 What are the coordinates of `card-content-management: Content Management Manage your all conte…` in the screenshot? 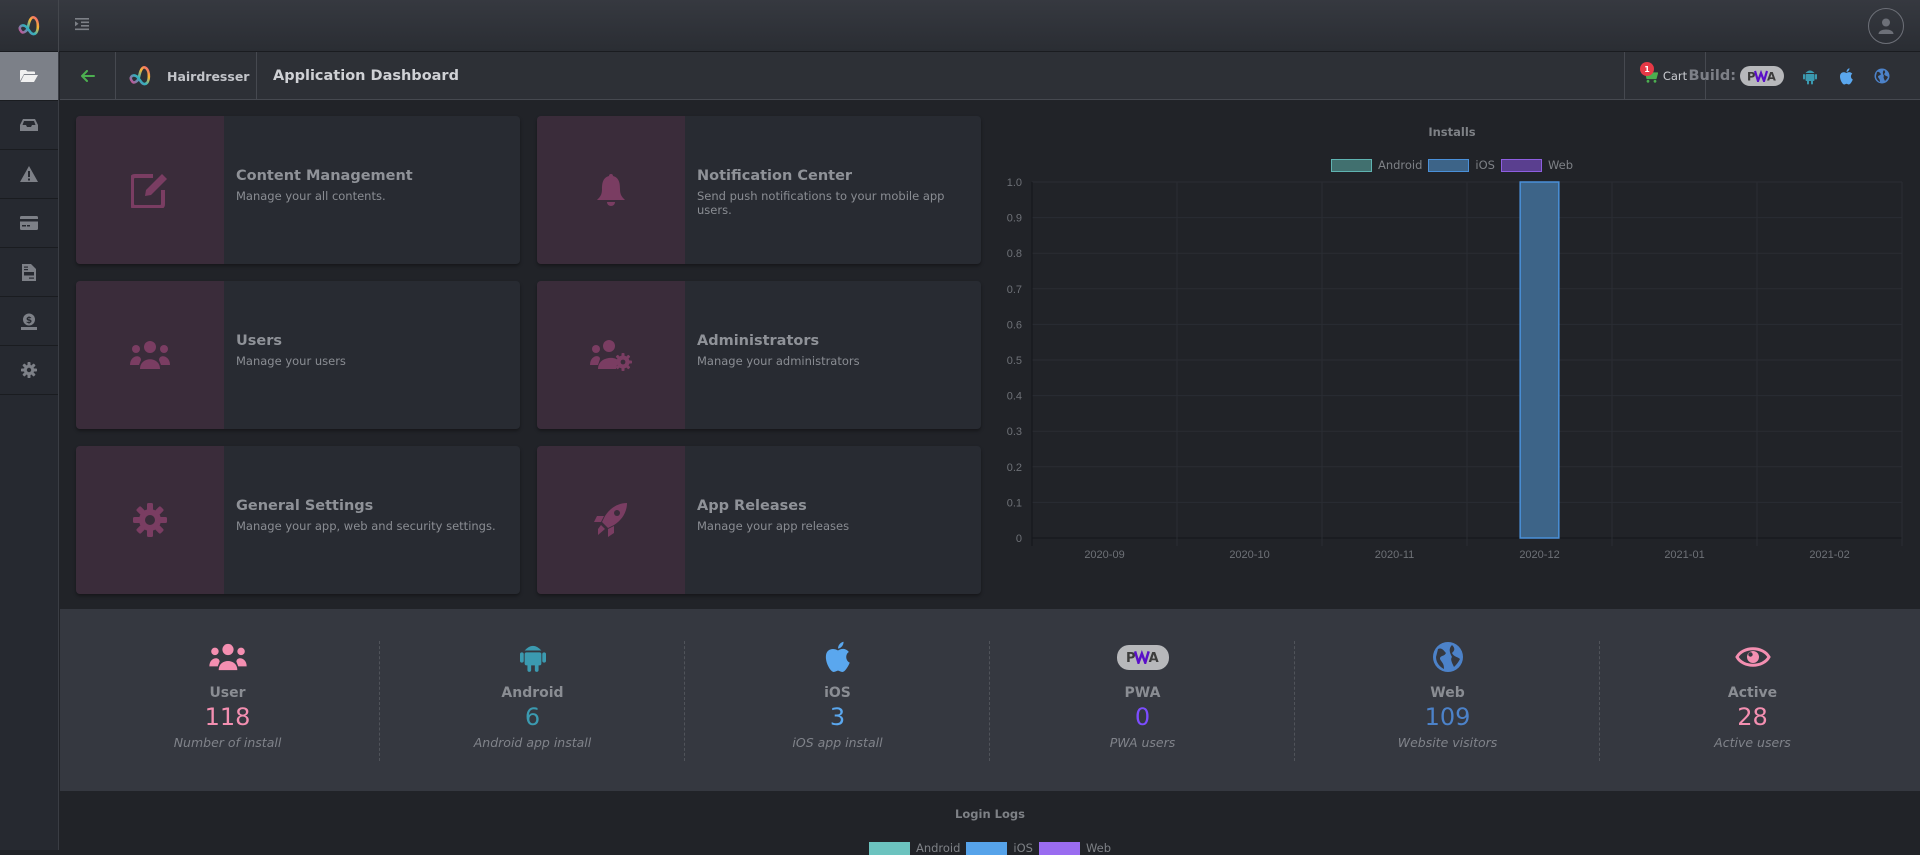 It's located at (298, 190).